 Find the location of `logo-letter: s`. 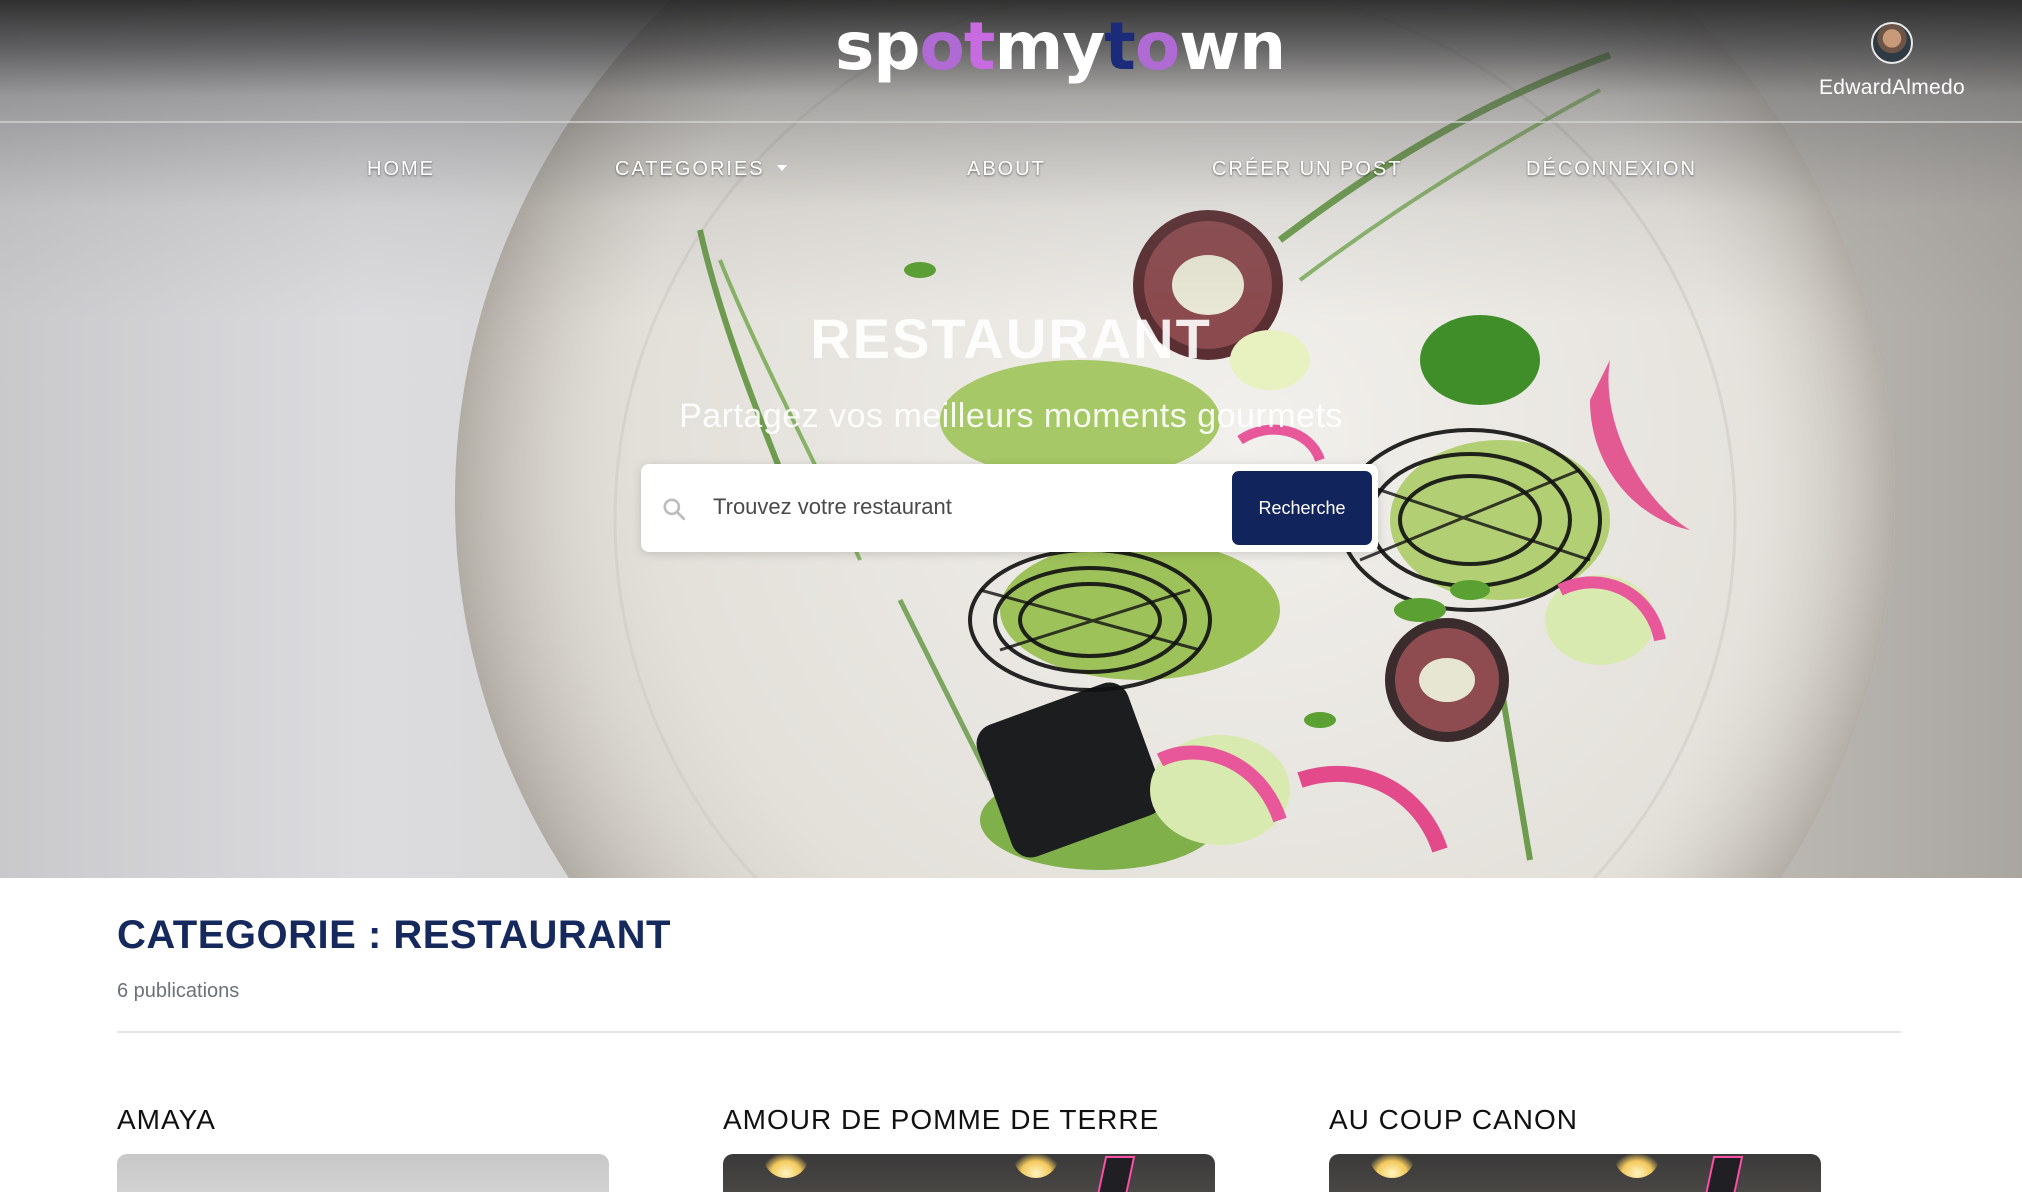

logo-letter: s is located at coordinates (854, 46).